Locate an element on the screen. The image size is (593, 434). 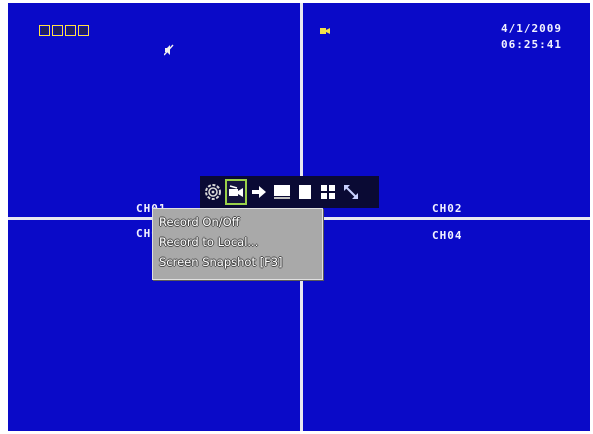
hdd-status is located at coordinates (64, 30).